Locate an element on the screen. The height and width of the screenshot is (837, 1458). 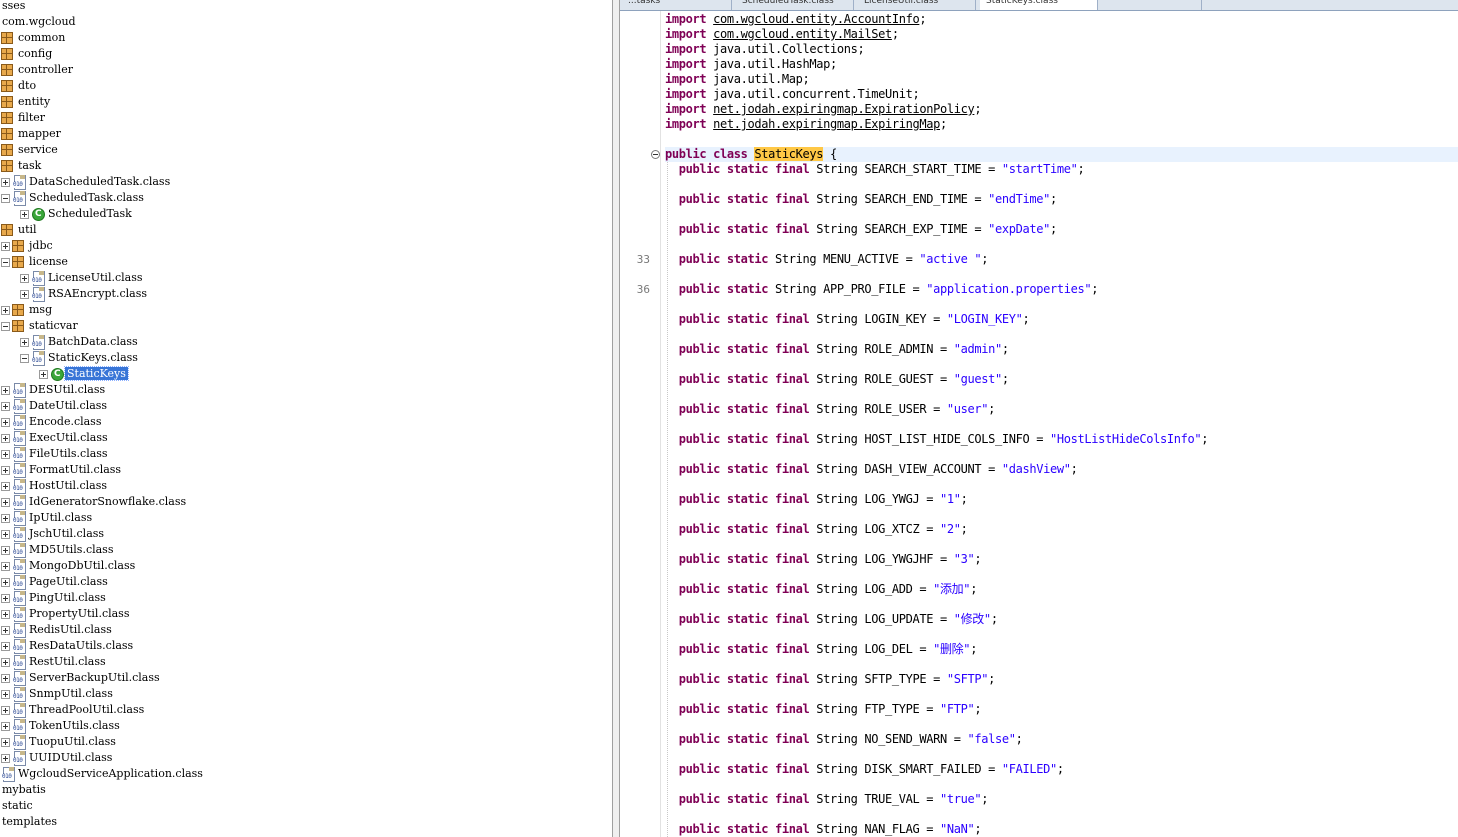
tree-row: 010 FormatUtil.class is located at coordinates (61, 470).